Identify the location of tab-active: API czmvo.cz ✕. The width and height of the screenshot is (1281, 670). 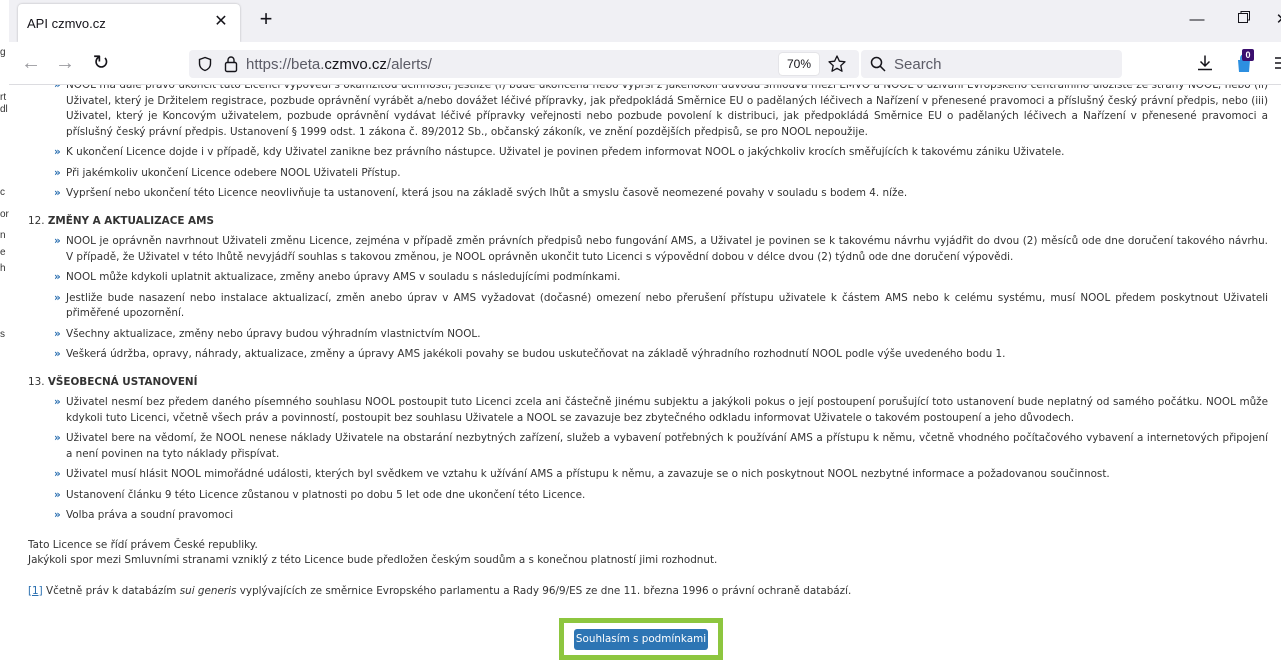
(129, 23).